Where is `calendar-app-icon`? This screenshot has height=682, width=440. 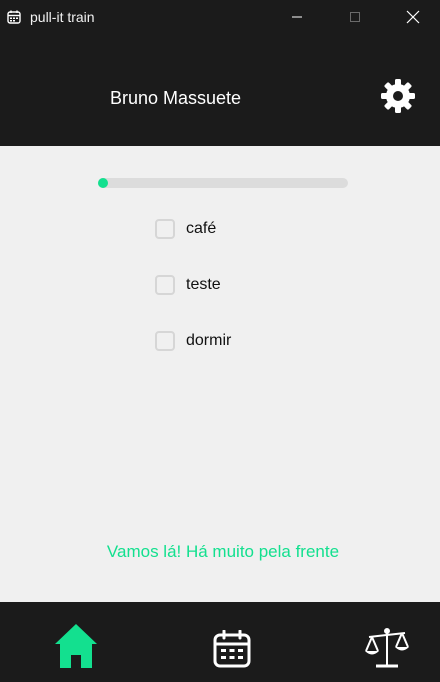 calendar-app-icon is located at coordinates (14, 17).